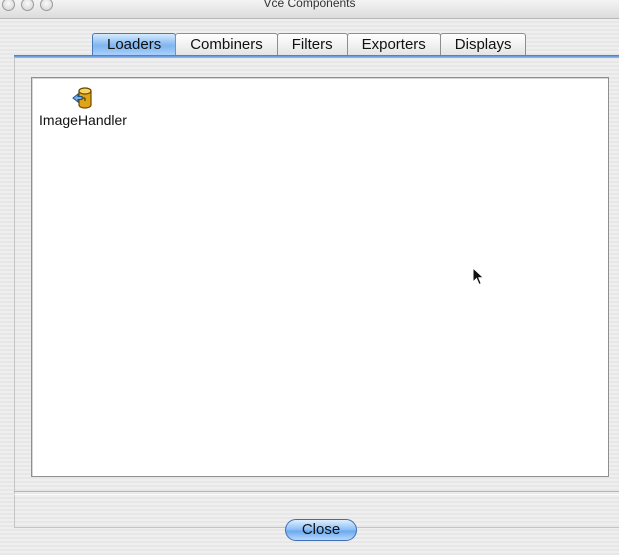  Describe the element at coordinates (226, 44) in the screenshot. I see `tab-combiners: Combiners` at that location.